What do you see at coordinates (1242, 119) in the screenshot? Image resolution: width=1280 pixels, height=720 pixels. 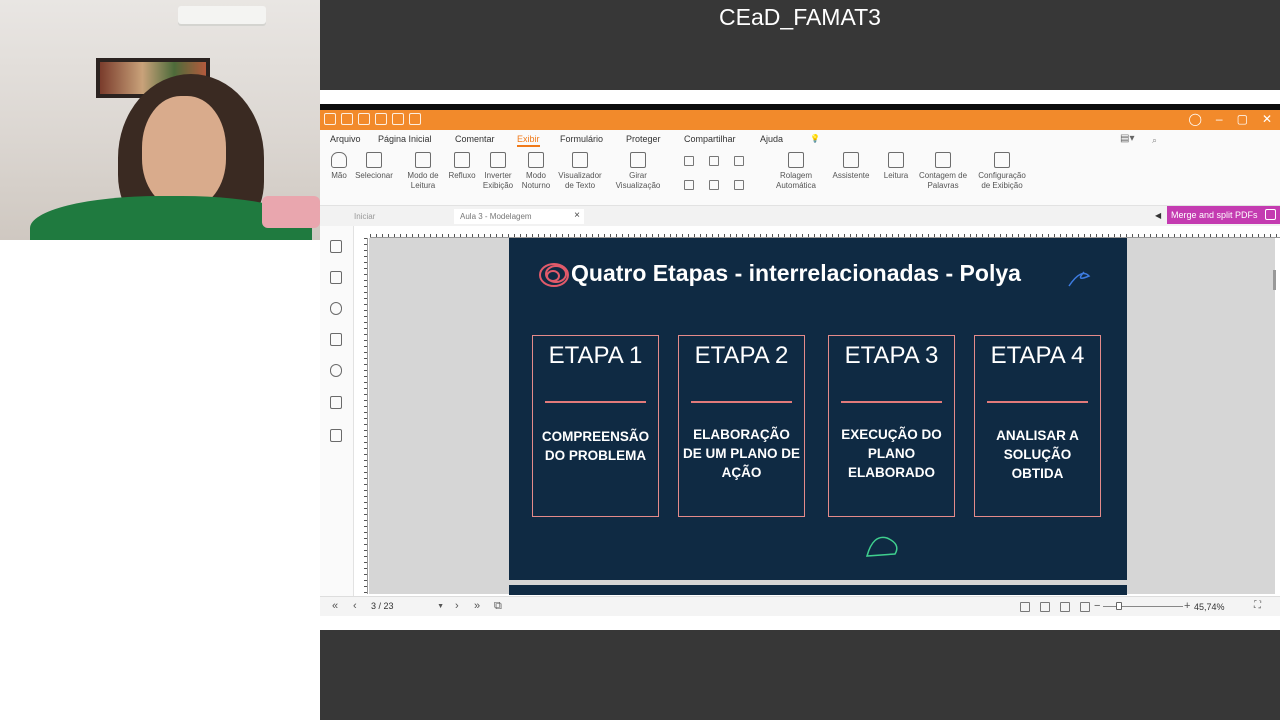 I see `maximize-icon: ▢` at bounding box center [1242, 119].